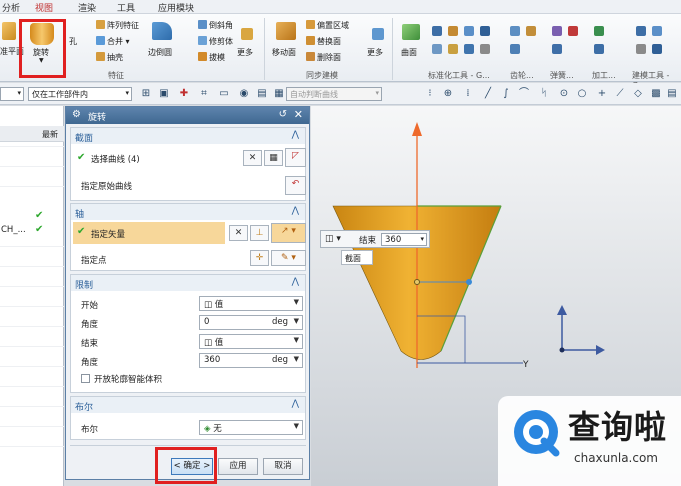 Image resolution: width=681 pixels, height=486 pixels. I want to click on close-icon: ✕, so click(298, 114).